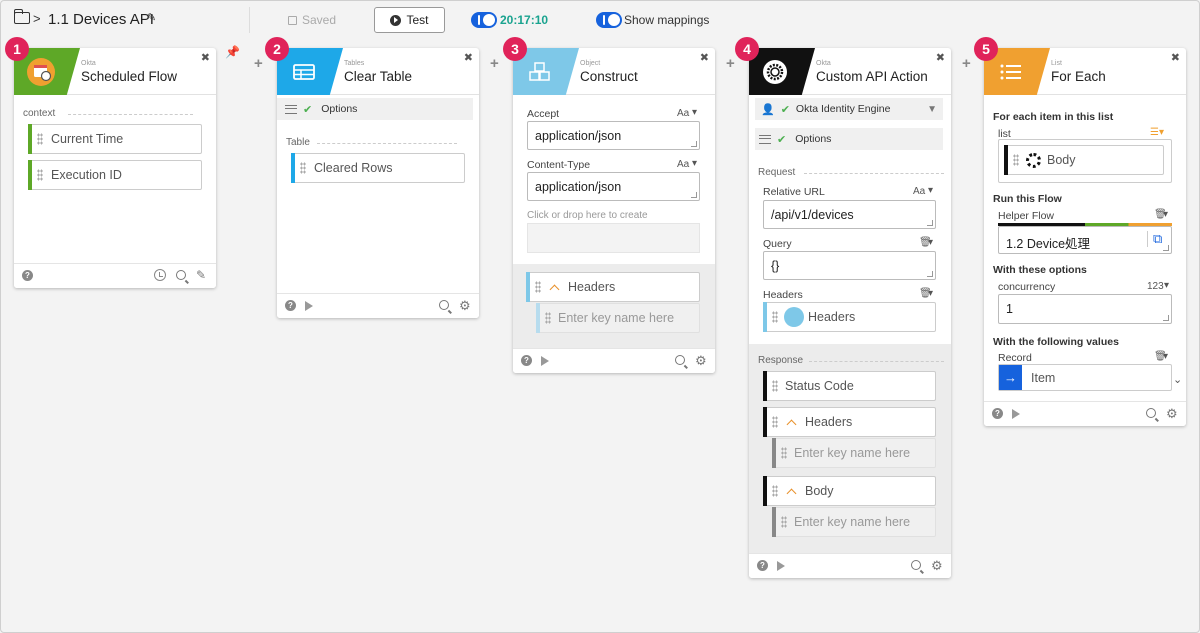 The width and height of the screenshot is (1200, 633). I want to click on relative-url-input: /api/v1/devices, so click(849, 214).